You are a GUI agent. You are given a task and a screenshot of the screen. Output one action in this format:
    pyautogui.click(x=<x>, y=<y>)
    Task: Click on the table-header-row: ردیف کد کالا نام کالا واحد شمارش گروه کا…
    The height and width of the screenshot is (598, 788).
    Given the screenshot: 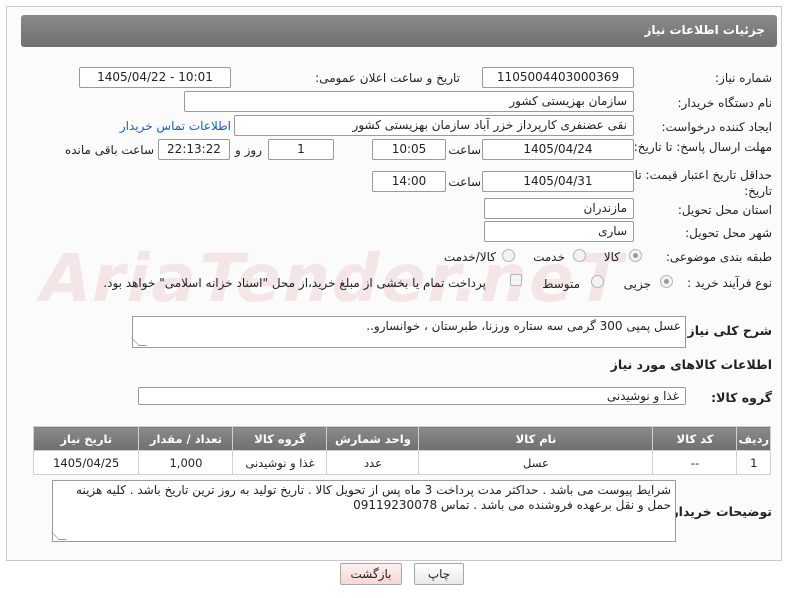 What is the action you would take?
    pyautogui.click(x=401, y=438)
    